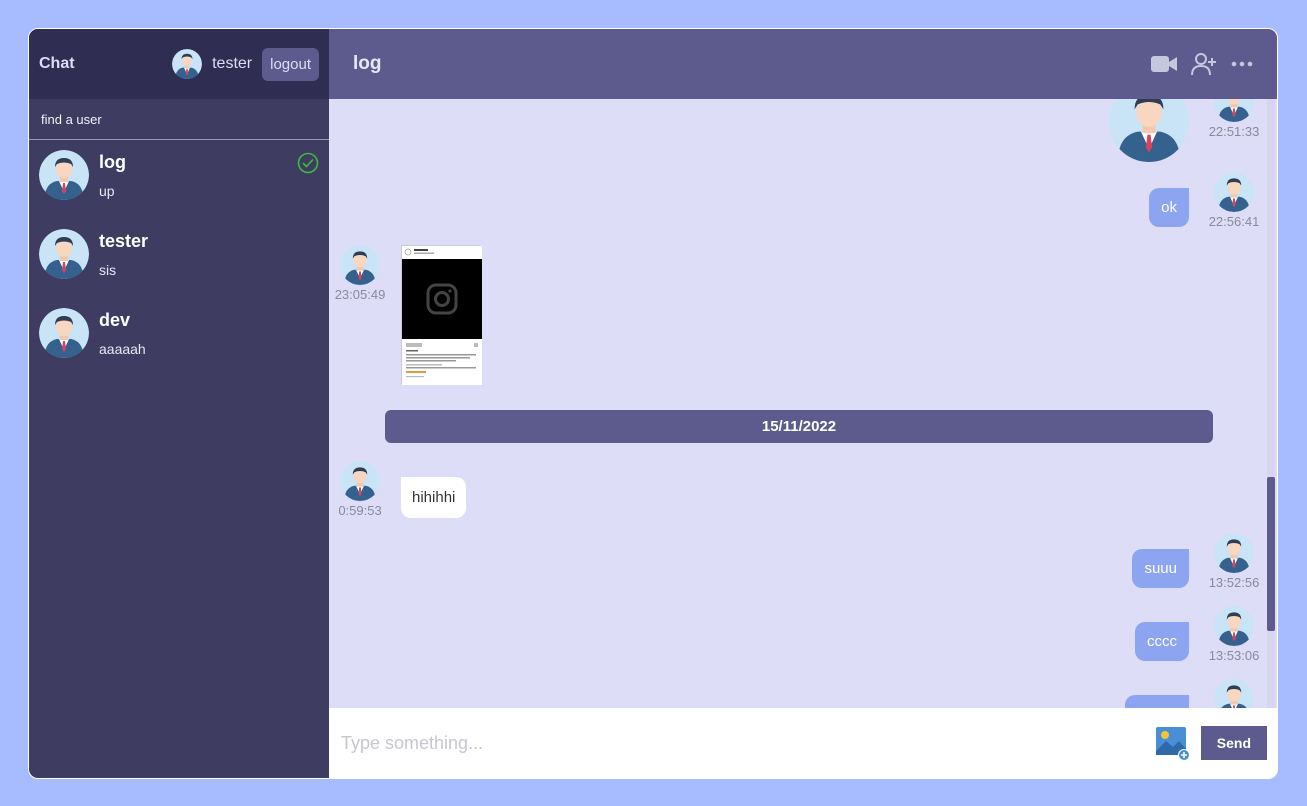 Image resolution: width=1307 pixels, height=806 pixels. What do you see at coordinates (1157, 701) in the screenshot?
I see `message-bubble` at bounding box center [1157, 701].